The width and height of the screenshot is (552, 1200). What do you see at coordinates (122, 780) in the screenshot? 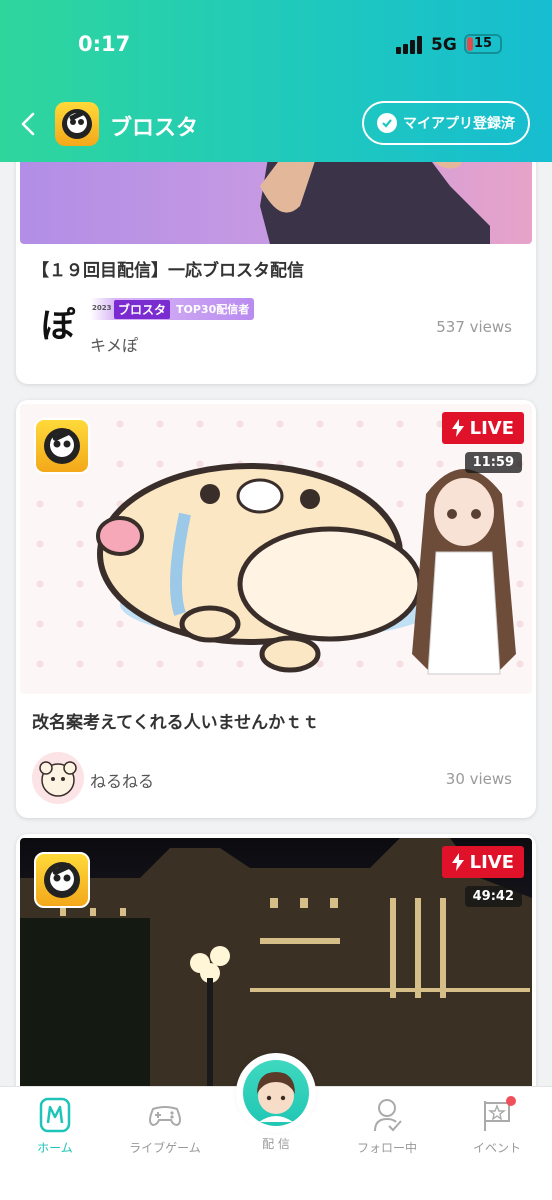
I see `author-name: ねるねる` at bounding box center [122, 780].